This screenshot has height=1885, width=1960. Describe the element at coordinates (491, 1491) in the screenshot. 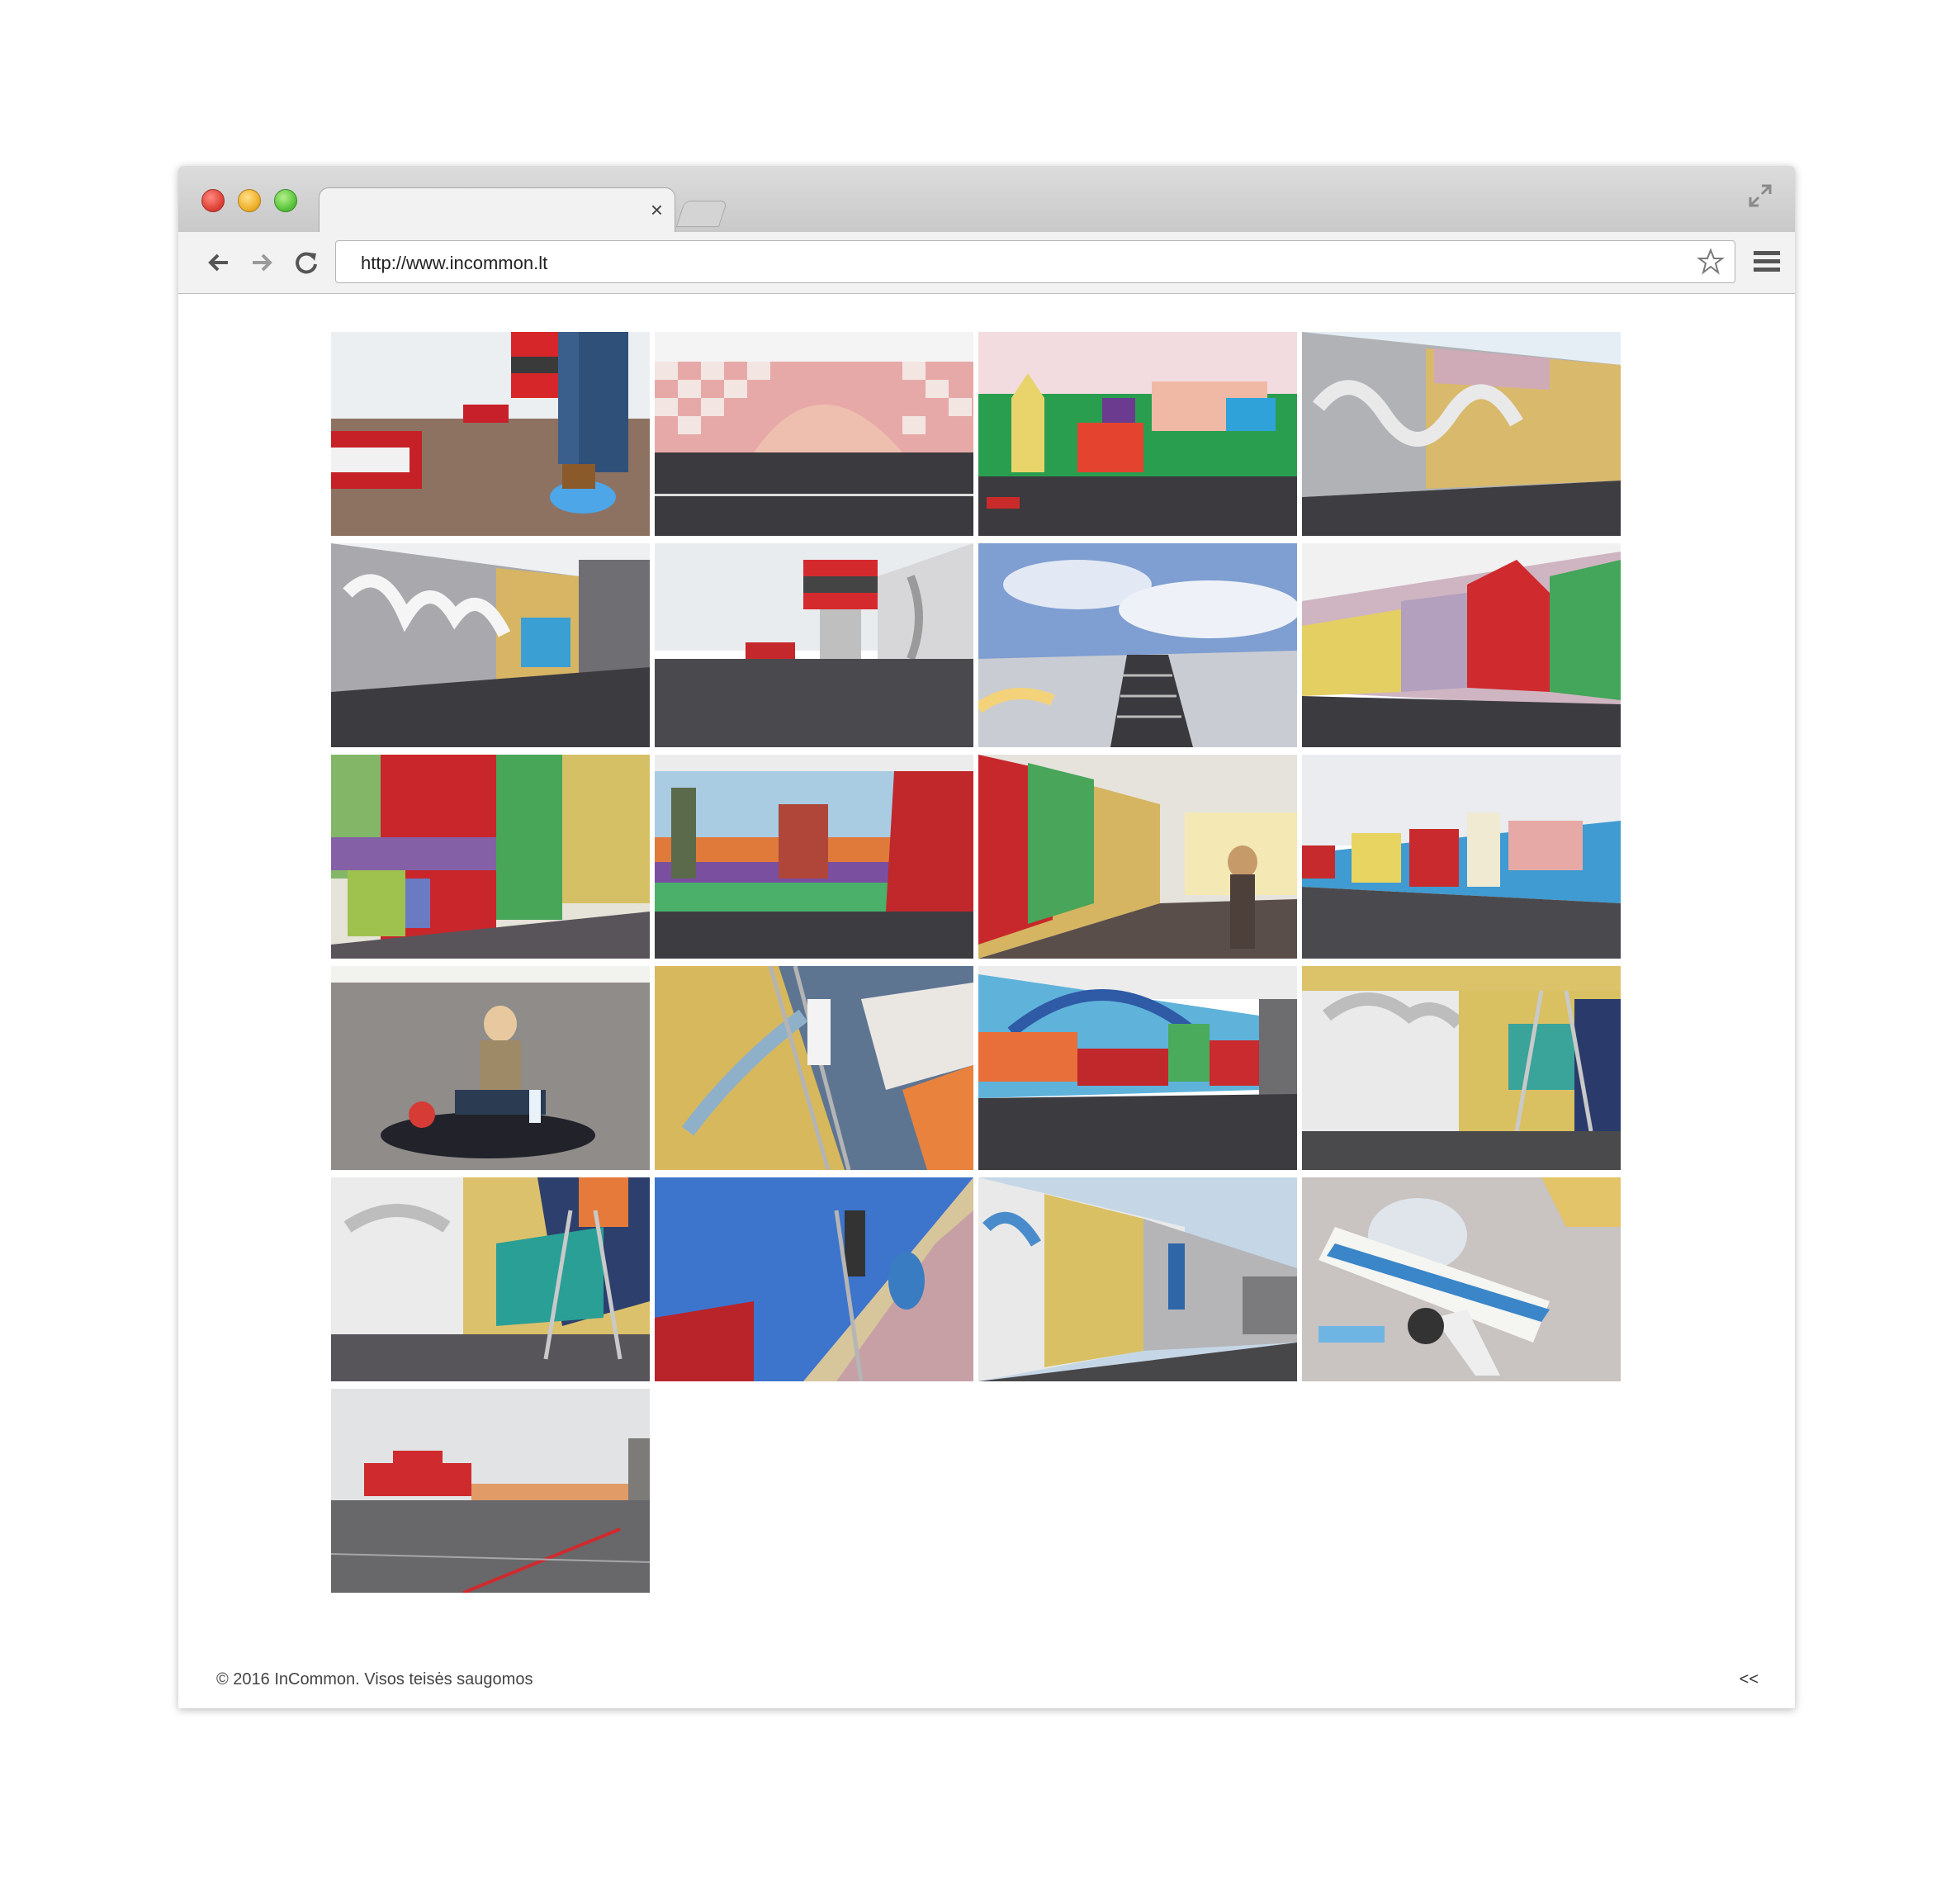

I see `airport-view-photo` at that location.